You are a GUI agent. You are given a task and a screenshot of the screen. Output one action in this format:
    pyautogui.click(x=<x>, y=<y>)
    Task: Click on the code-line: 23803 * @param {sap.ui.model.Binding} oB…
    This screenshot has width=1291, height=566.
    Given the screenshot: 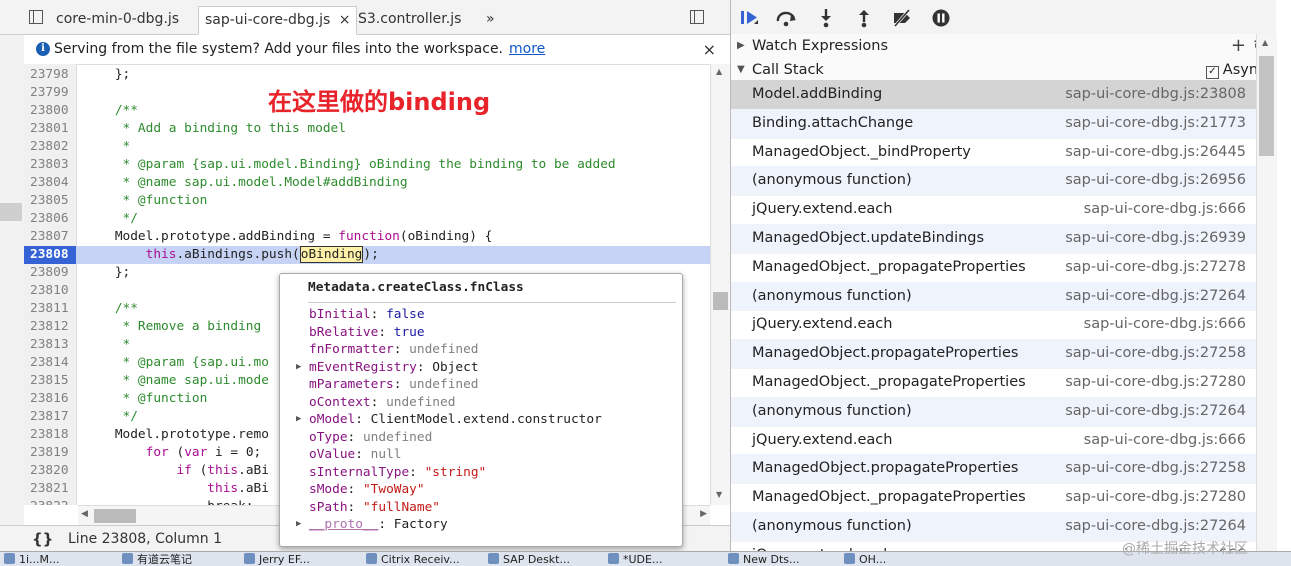 What is the action you would take?
    pyautogui.click(x=367, y=165)
    